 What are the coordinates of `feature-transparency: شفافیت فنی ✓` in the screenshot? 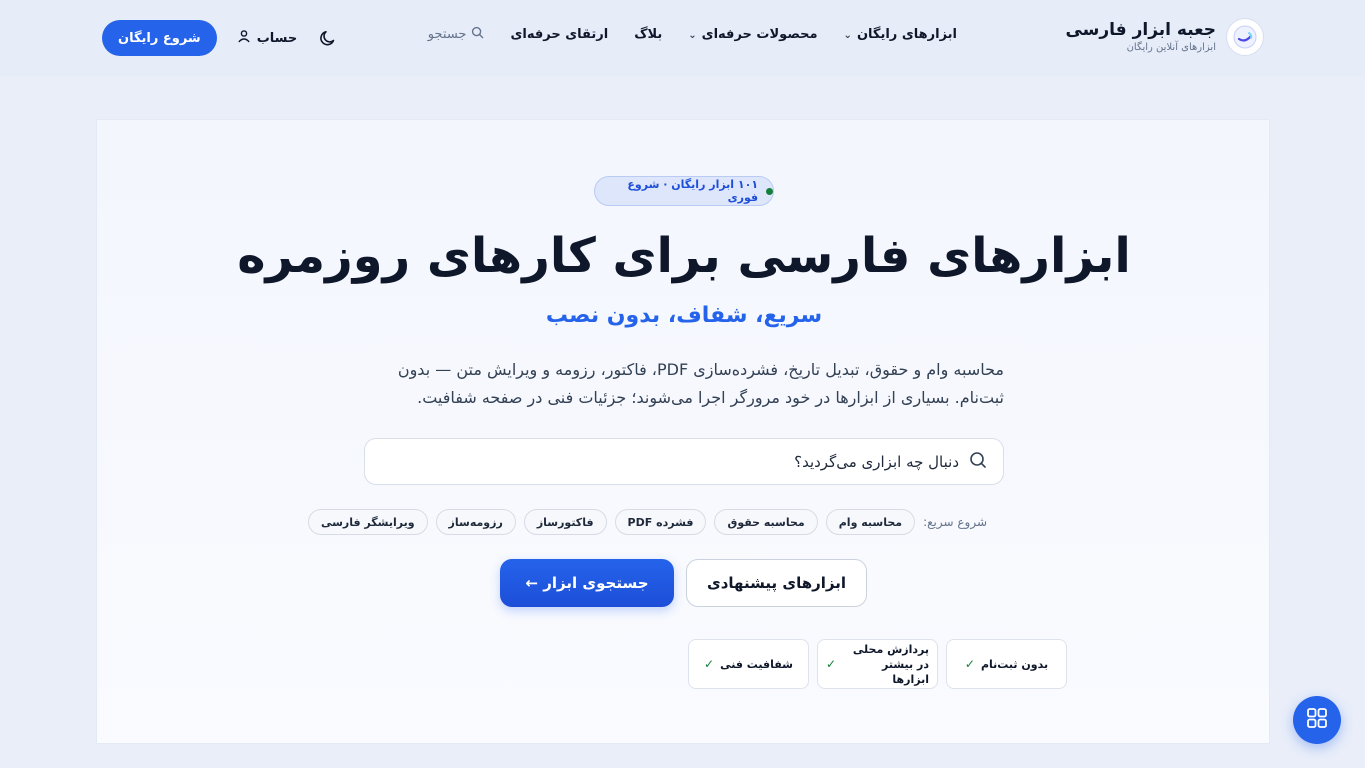 It's located at (748, 664).